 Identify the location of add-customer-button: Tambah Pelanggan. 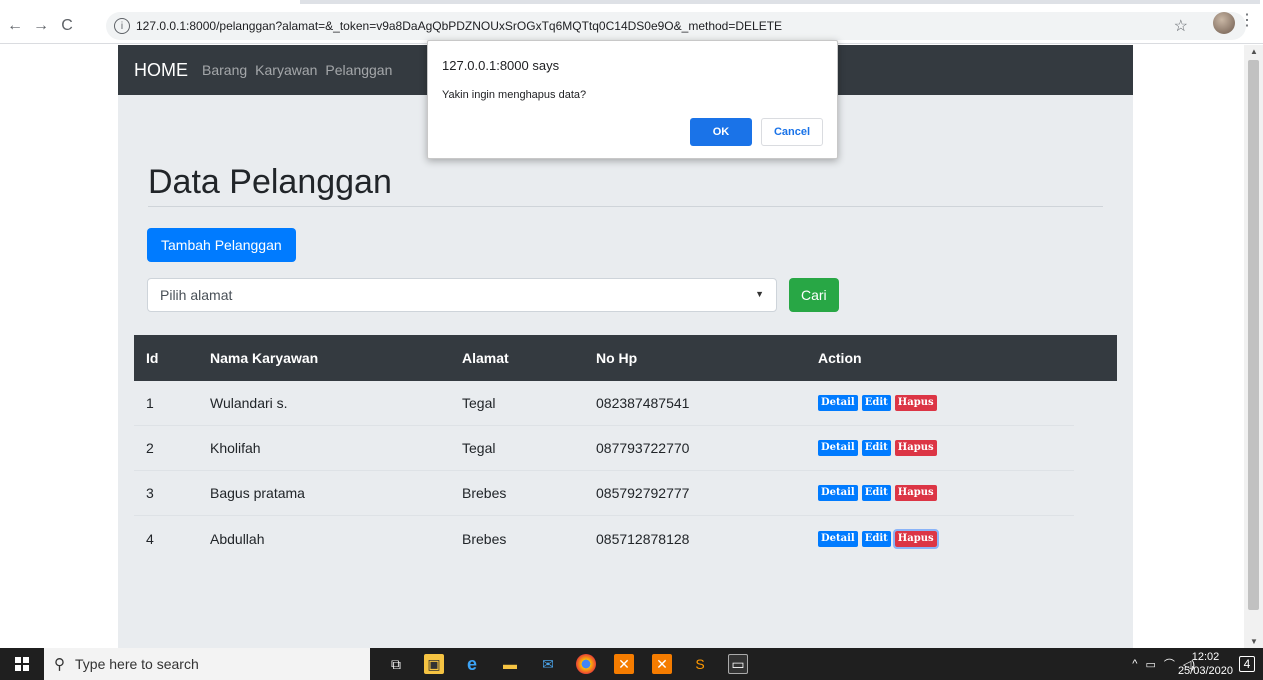
(221, 245).